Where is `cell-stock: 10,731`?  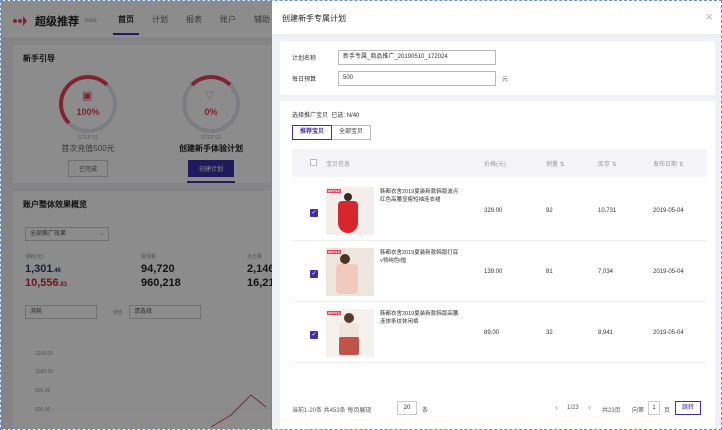
cell-stock: 10,731 is located at coordinates (607, 211).